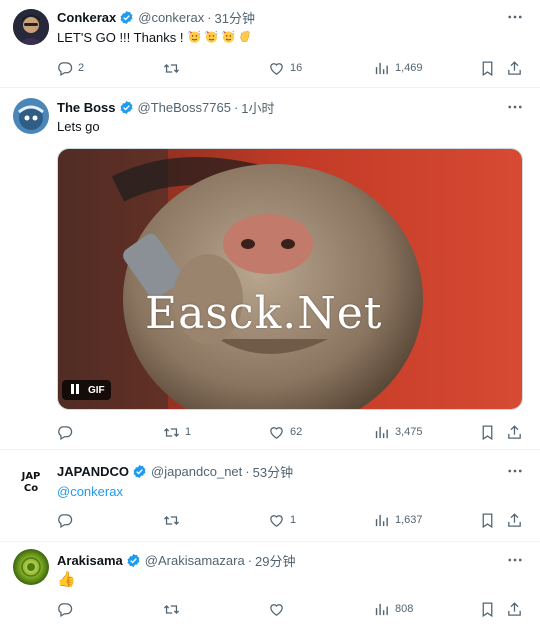  I want to click on mention-link: @conkerax, so click(90, 492).